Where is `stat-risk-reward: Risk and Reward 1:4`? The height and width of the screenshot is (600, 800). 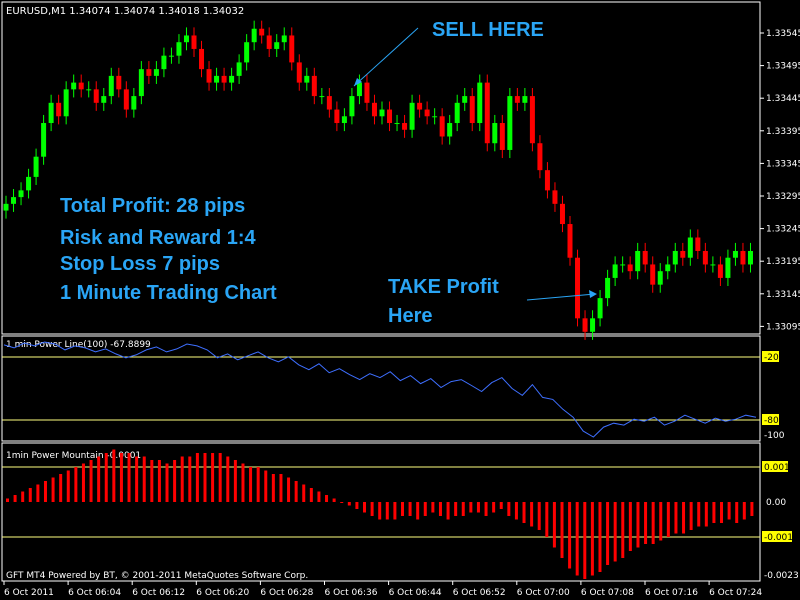 stat-risk-reward: Risk and Reward 1:4 is located at coordinates (158, 238).